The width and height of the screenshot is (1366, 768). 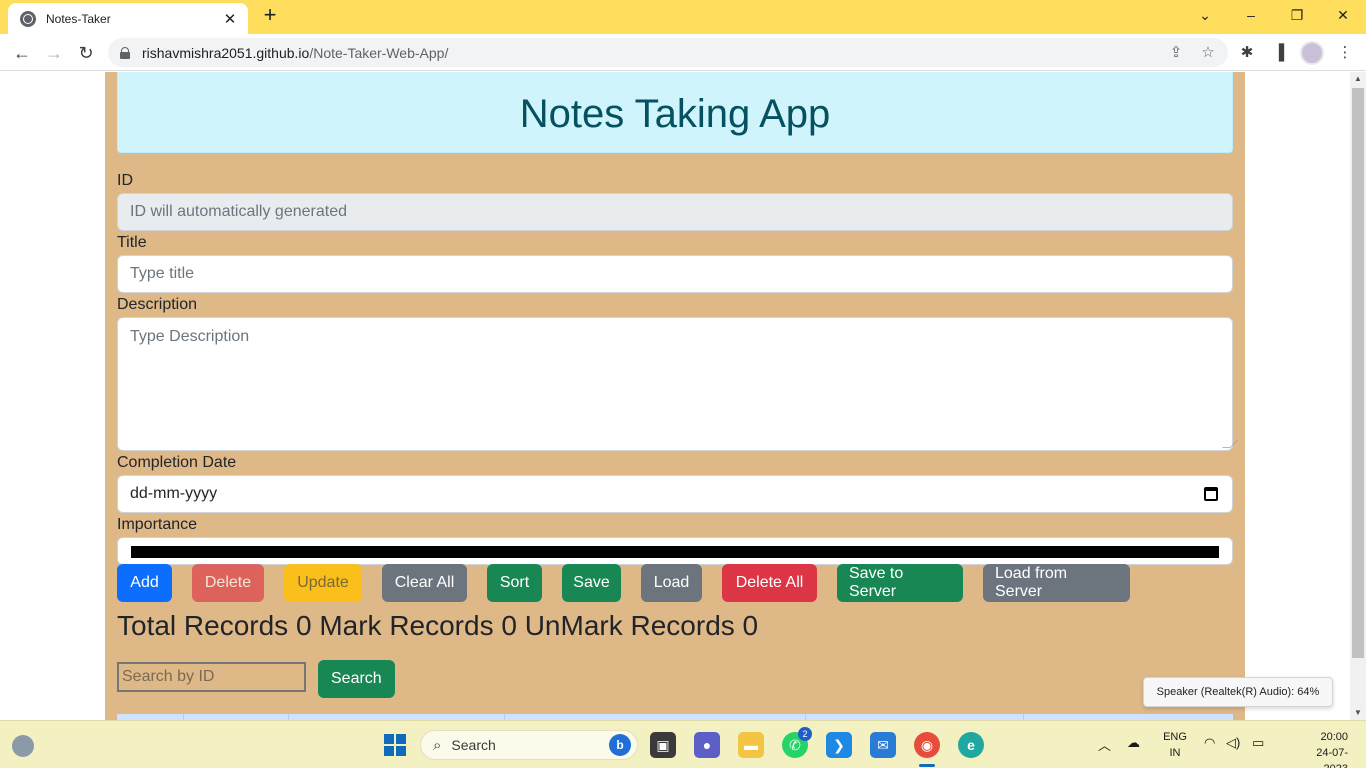 I want to click on language-indicator: ENG IN, so click(x=1175, y=745).